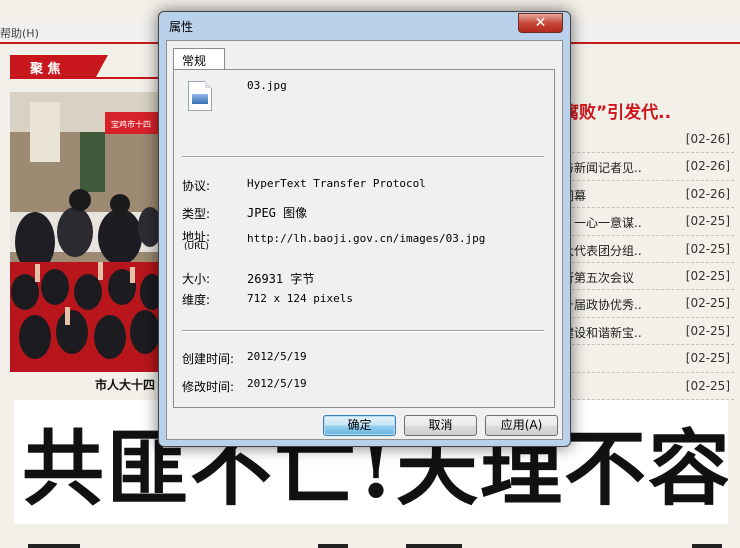  I want to click on address-value: http://lh.baoji.gov.cn/images/03.jpg, so click(366, 238).